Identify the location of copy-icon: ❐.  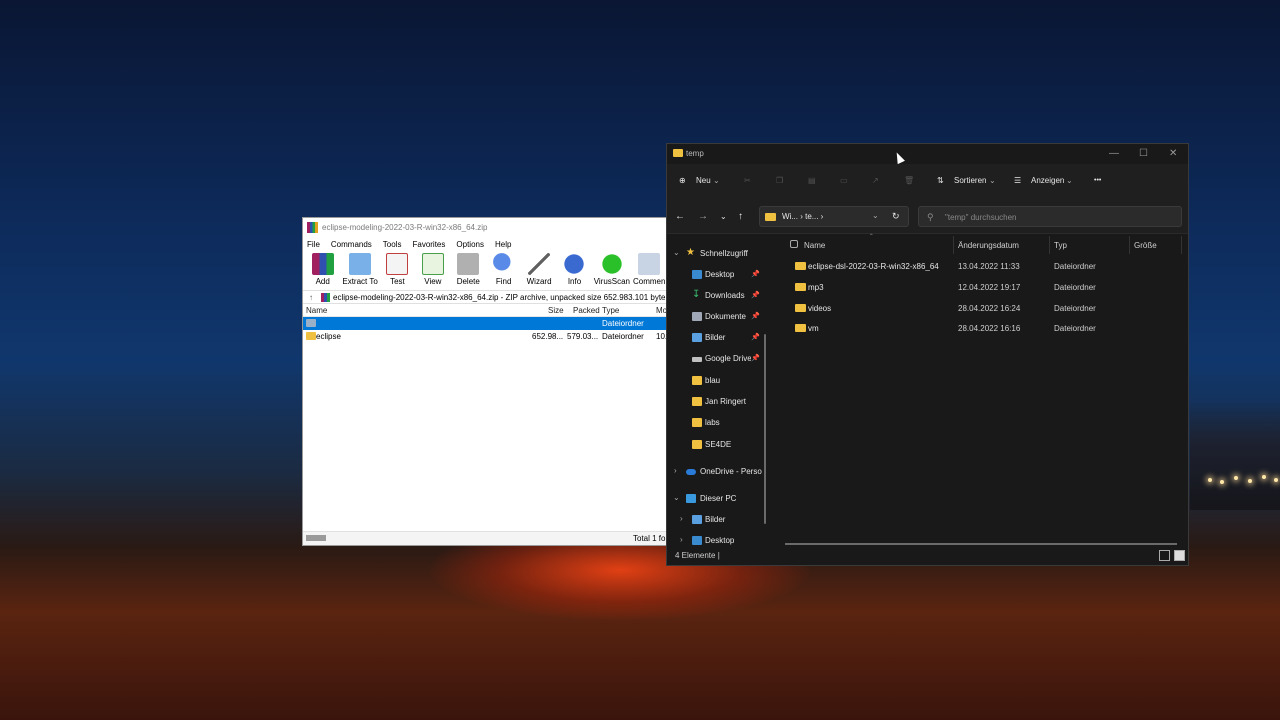
(779, 180).